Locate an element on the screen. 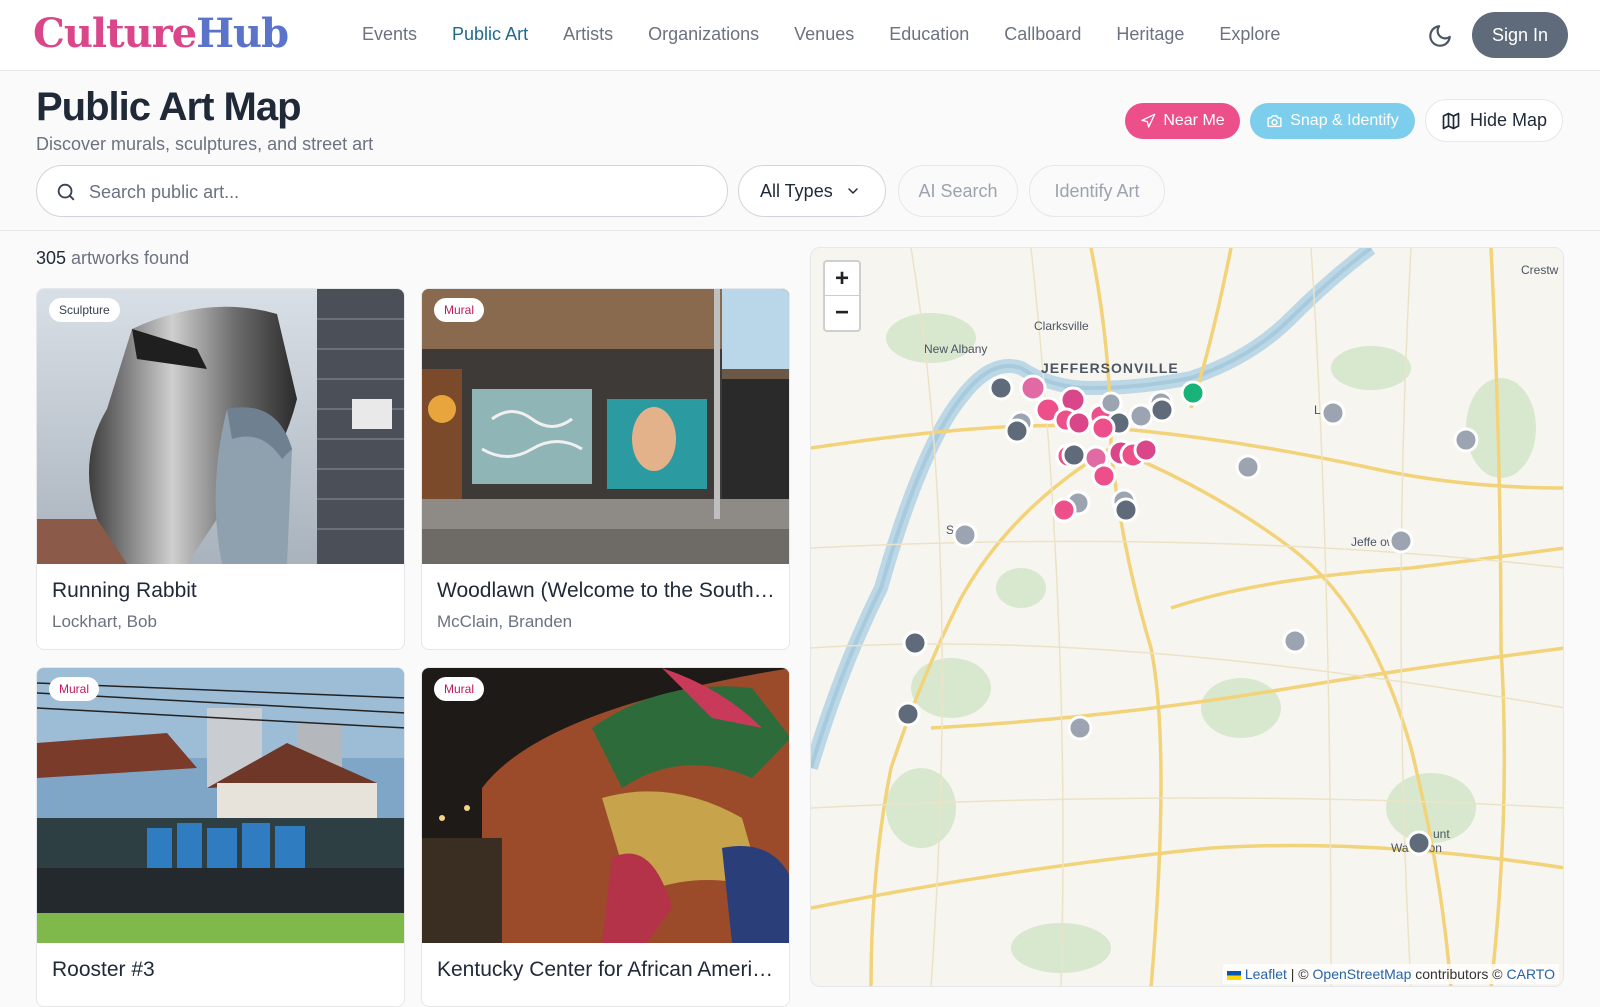 Image resolution: width=1600 pixels, height=1007 pixels. attribution-contrib: contributors © is located at coordinates (1459, 974).